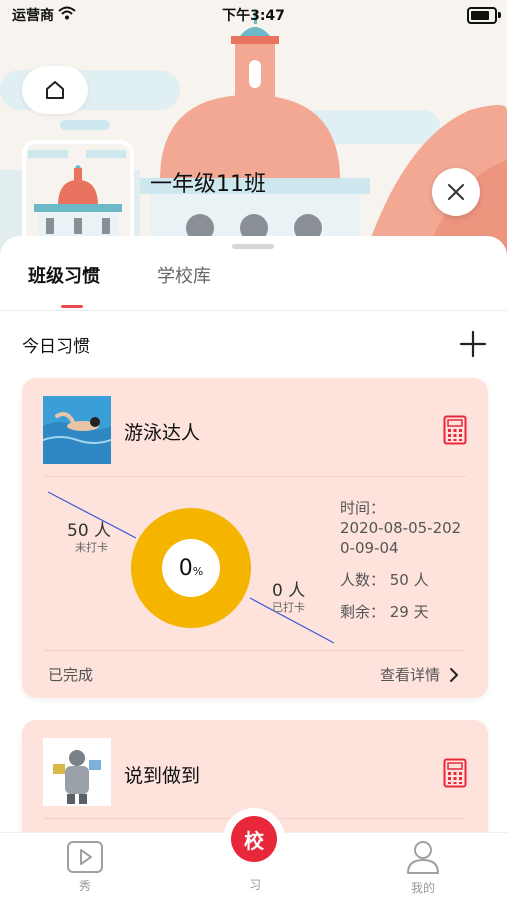  I want to click on nav-show: 秀, so click(85, 867).